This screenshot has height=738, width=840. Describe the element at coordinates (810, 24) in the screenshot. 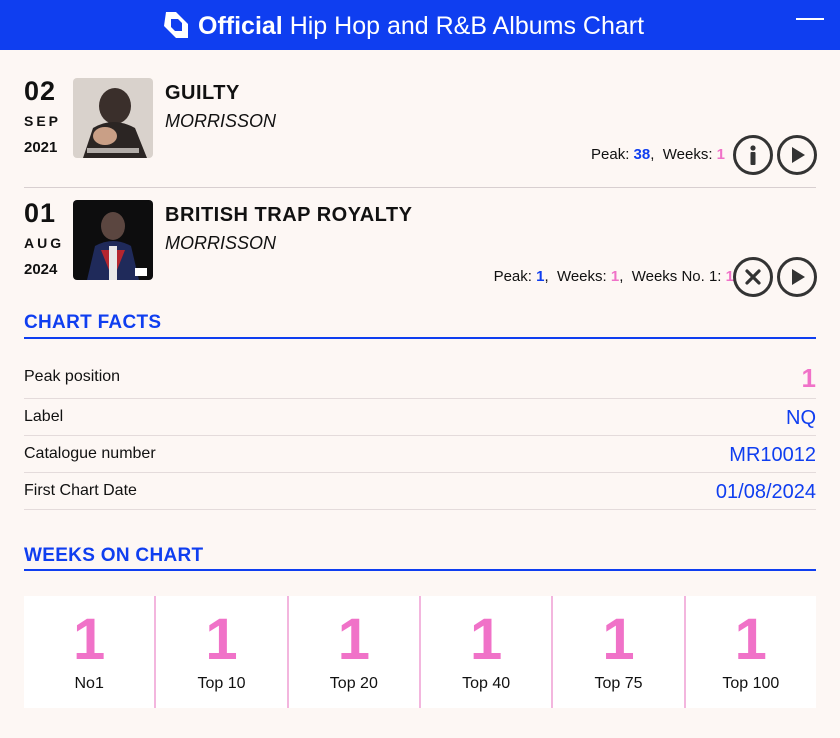

I see `menu-button` at that location.